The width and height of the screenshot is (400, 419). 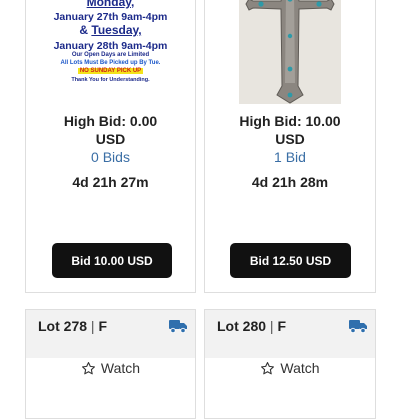 What do you see at coordinates (112, 260) in the screenshot?
I see `bid-button: Bid 10.00 USD` at bounding box center [112, 260].